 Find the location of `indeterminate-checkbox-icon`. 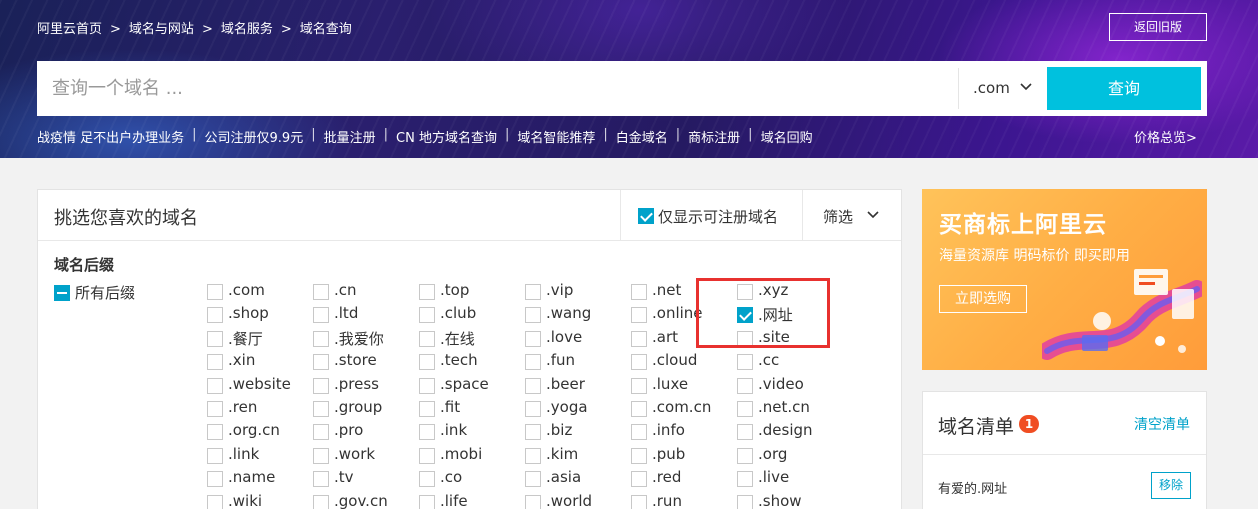

indeterminate-checkbox-icon is located at coordinates (62, 293).